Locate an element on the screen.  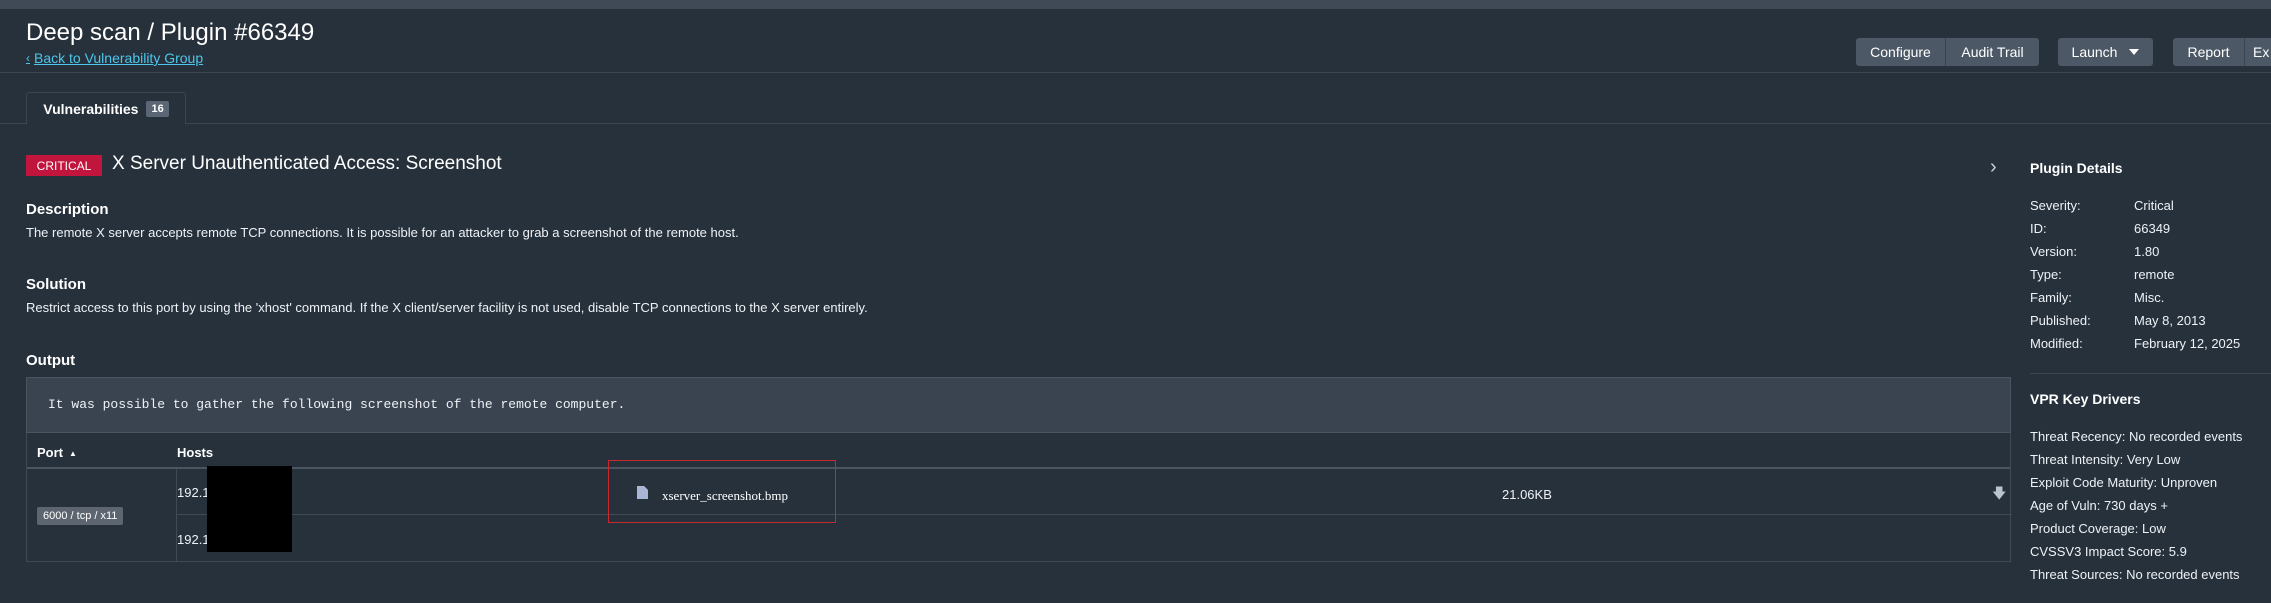
audit-trail-button: Audit Trail is located at coordinates (1992, 52).